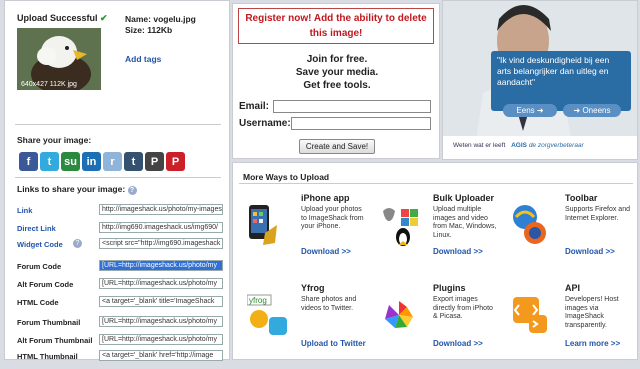  What do you see at coordinates (361, 123) in the screenshot?
I see `username-field` at bounding box center [361, 123].